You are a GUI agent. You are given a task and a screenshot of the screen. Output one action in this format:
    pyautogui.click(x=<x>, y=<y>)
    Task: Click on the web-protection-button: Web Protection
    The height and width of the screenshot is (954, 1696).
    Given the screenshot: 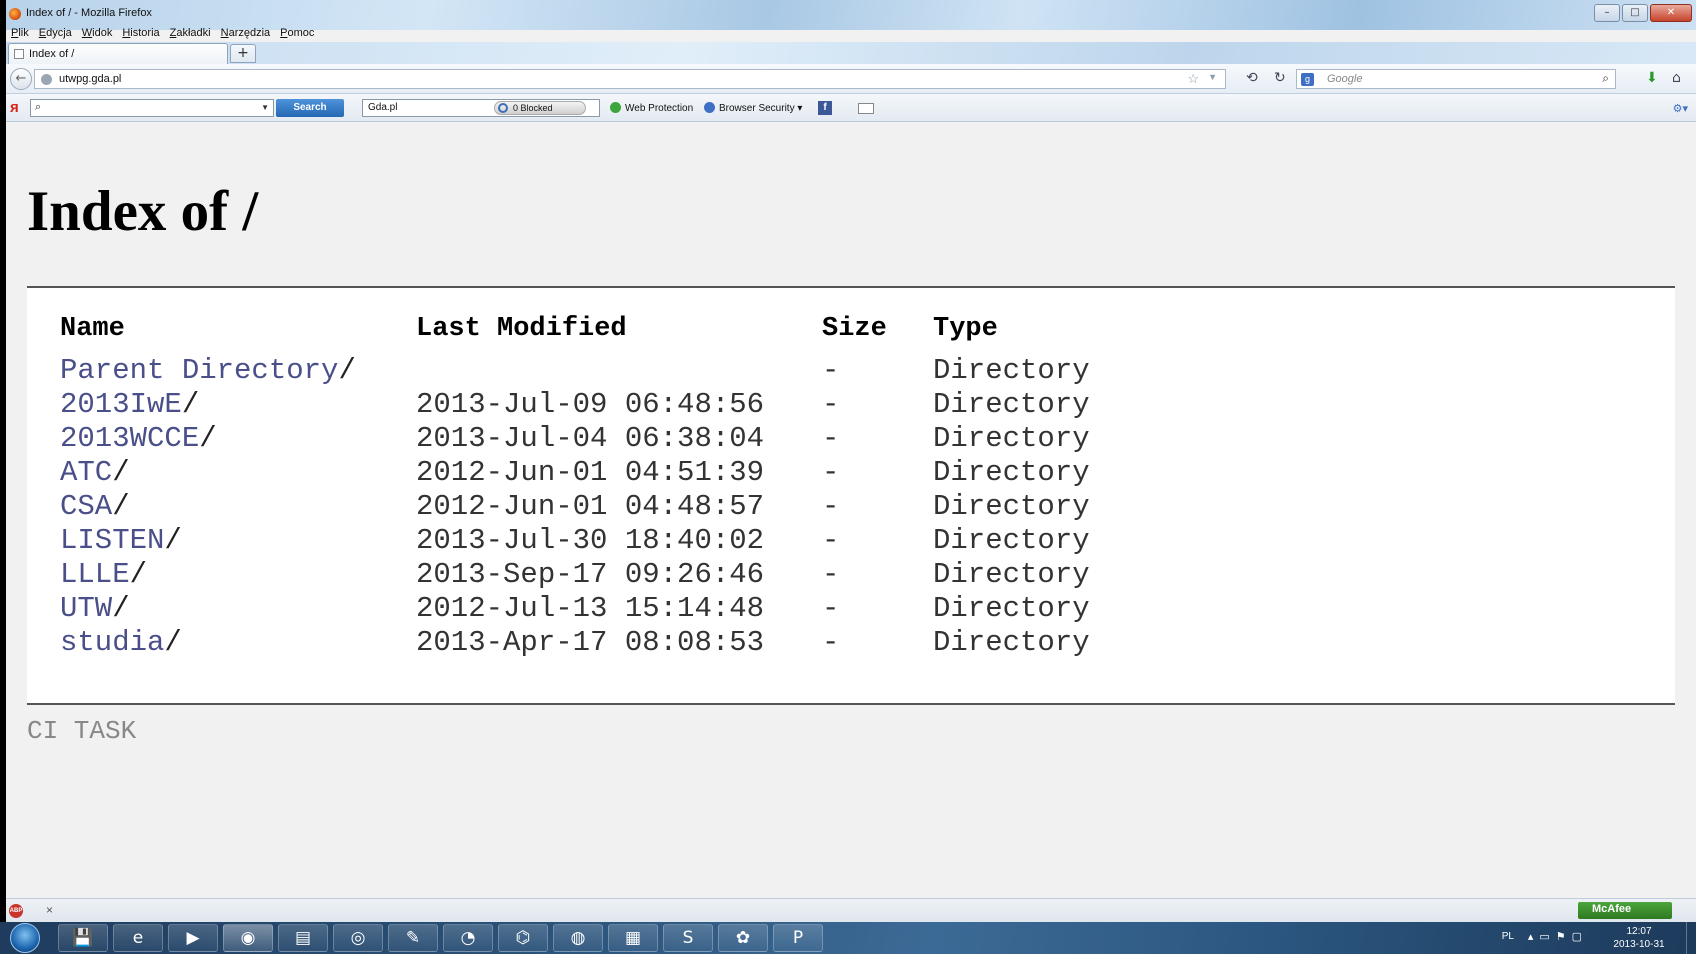 What is the action you would take?
    pyautogui.click(x=651, y=108)
    